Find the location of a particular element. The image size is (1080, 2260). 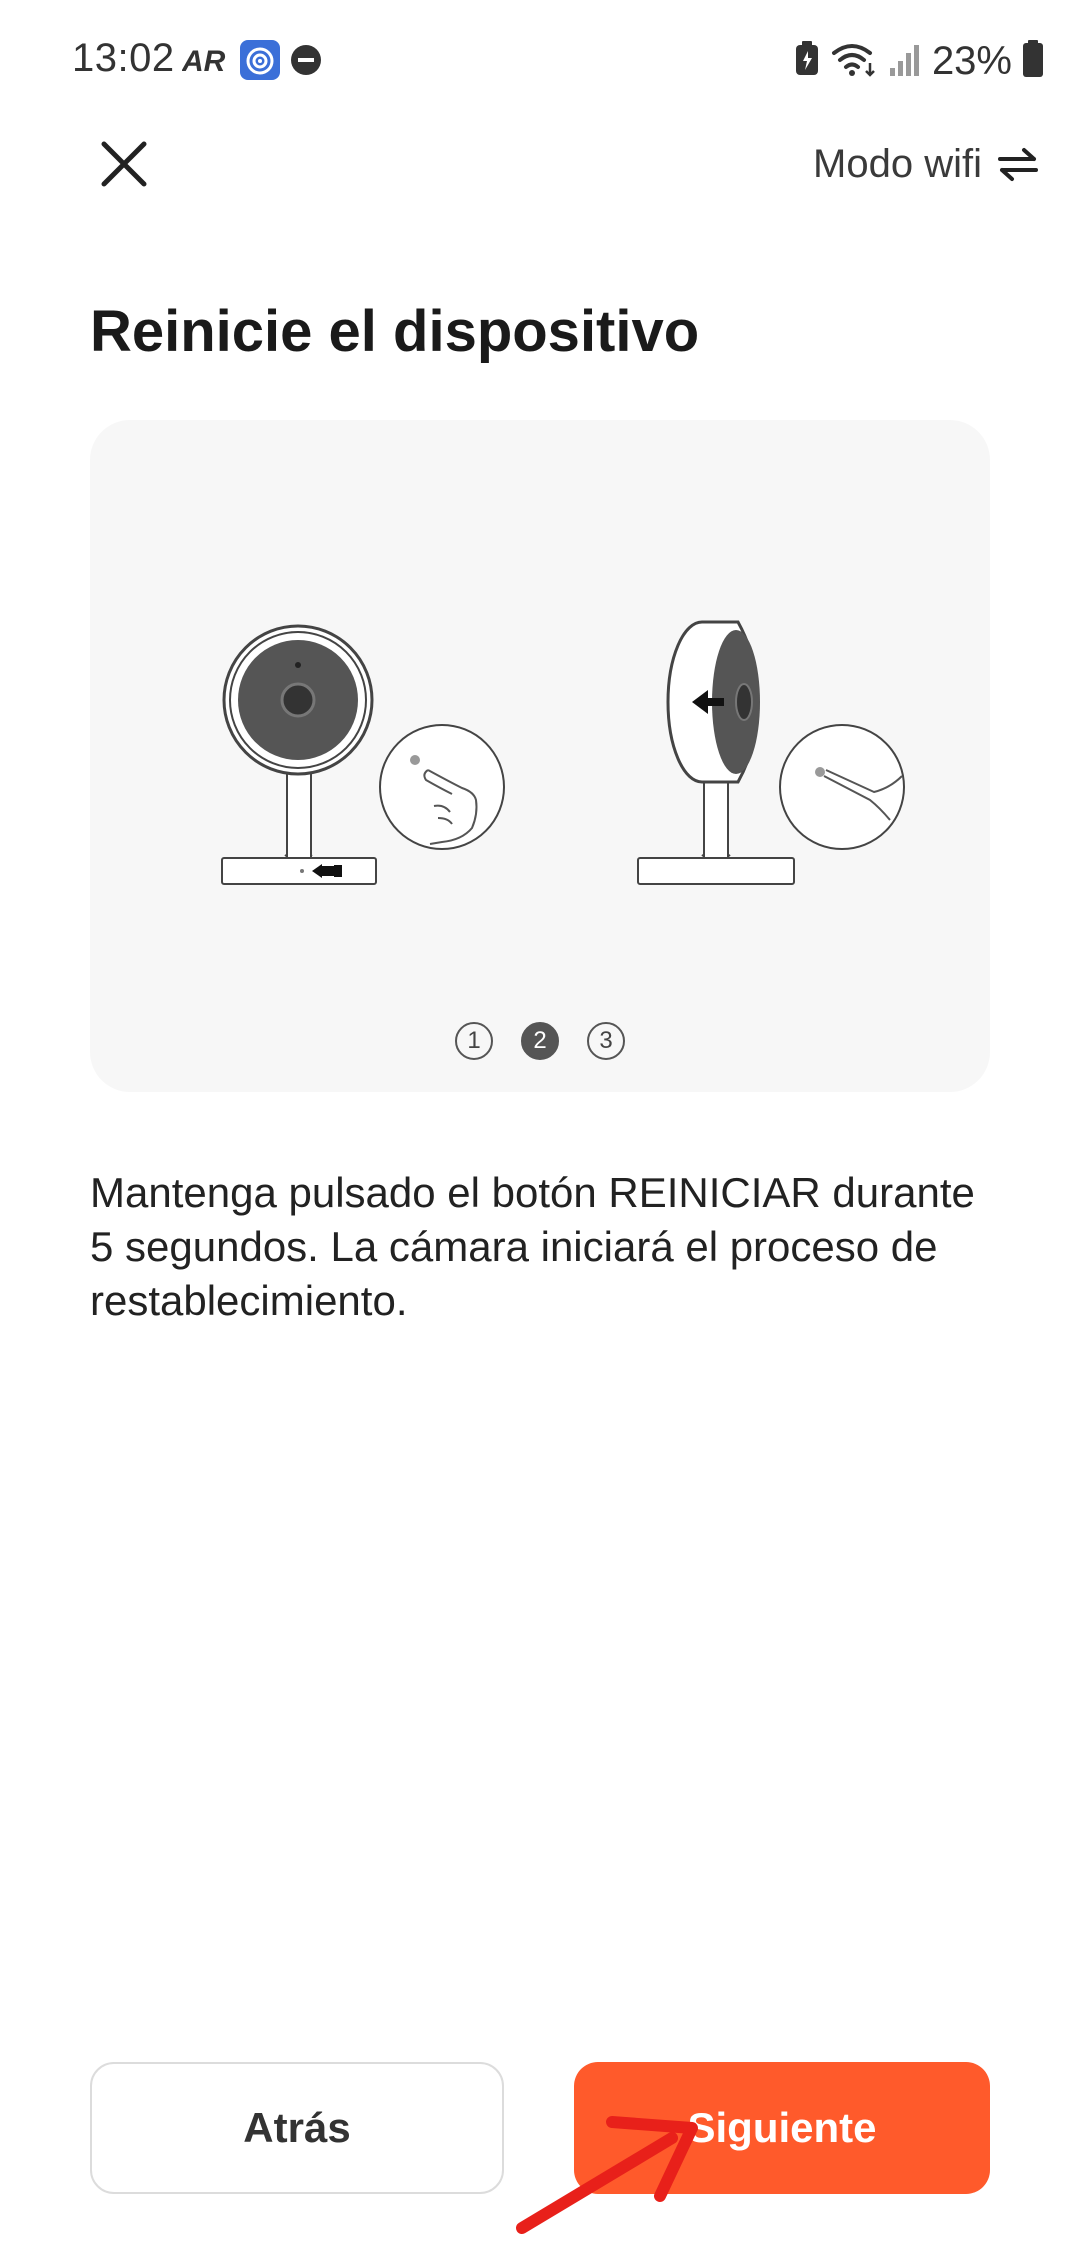

page-title: Reinicie el dispositivo is located at coordinates (395, 331).